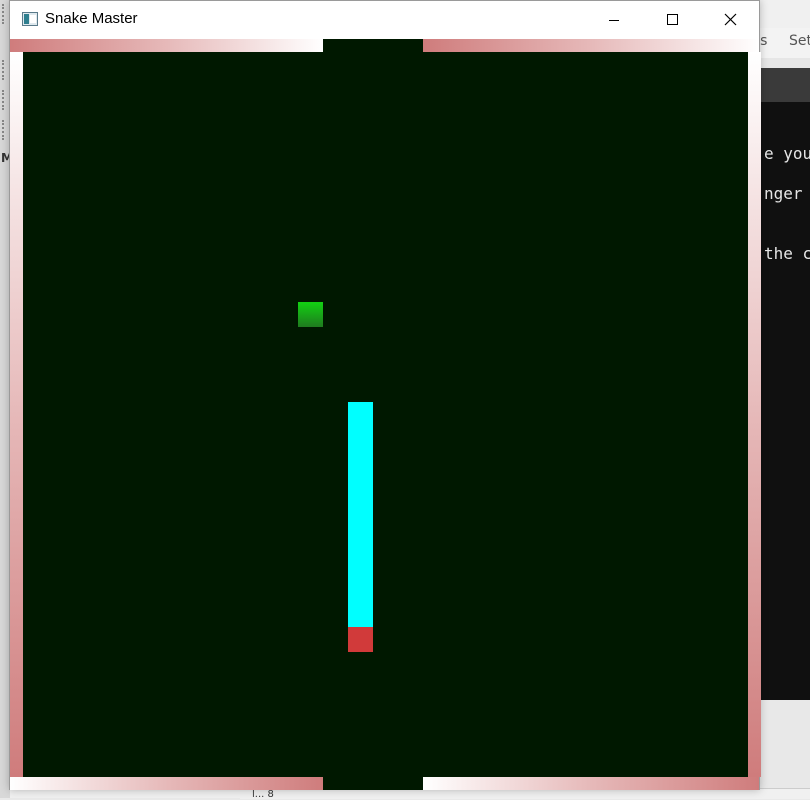 The height and width of the screenshot is (800, 810). I want to click on background-panel, so click(785, 749).